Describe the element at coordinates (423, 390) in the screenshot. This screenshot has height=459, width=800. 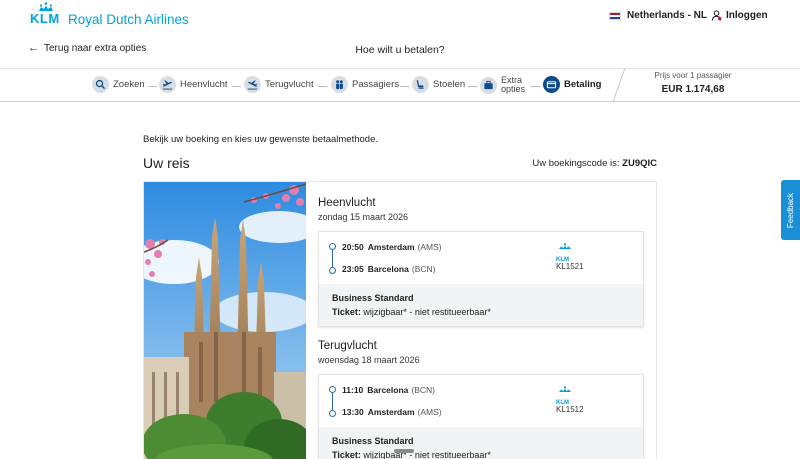
I see `departure-code: (BCN)` at that location.